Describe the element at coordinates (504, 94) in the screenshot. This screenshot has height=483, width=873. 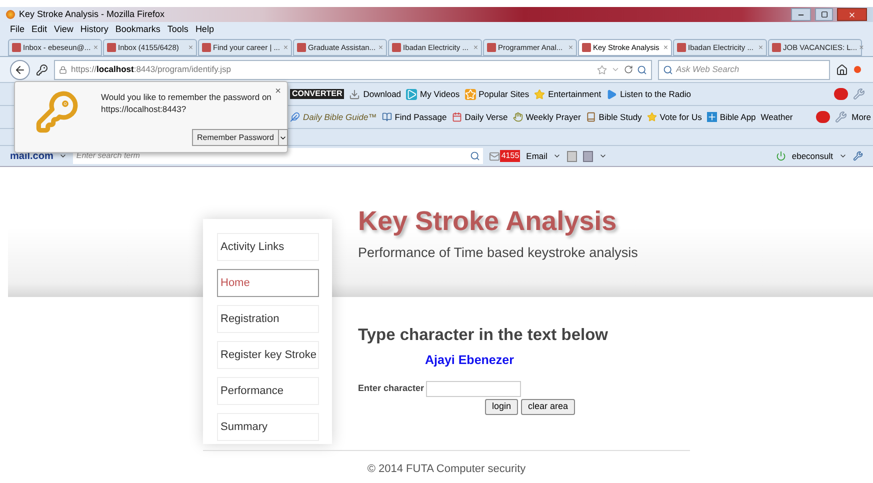
I see `toolbar-link: Popular Sites` at that location.